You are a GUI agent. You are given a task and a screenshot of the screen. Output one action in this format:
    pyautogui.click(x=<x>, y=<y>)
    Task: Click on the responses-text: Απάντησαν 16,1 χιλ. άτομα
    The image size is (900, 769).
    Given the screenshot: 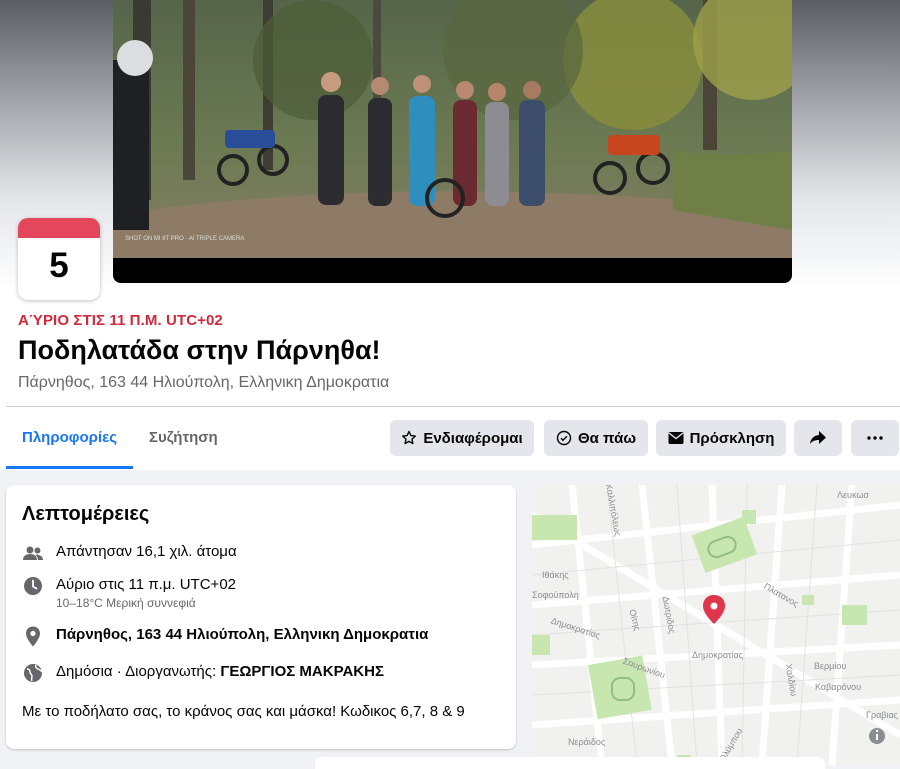 What is the action you would take?
    pyautogui.click(x=146, y=552)
    